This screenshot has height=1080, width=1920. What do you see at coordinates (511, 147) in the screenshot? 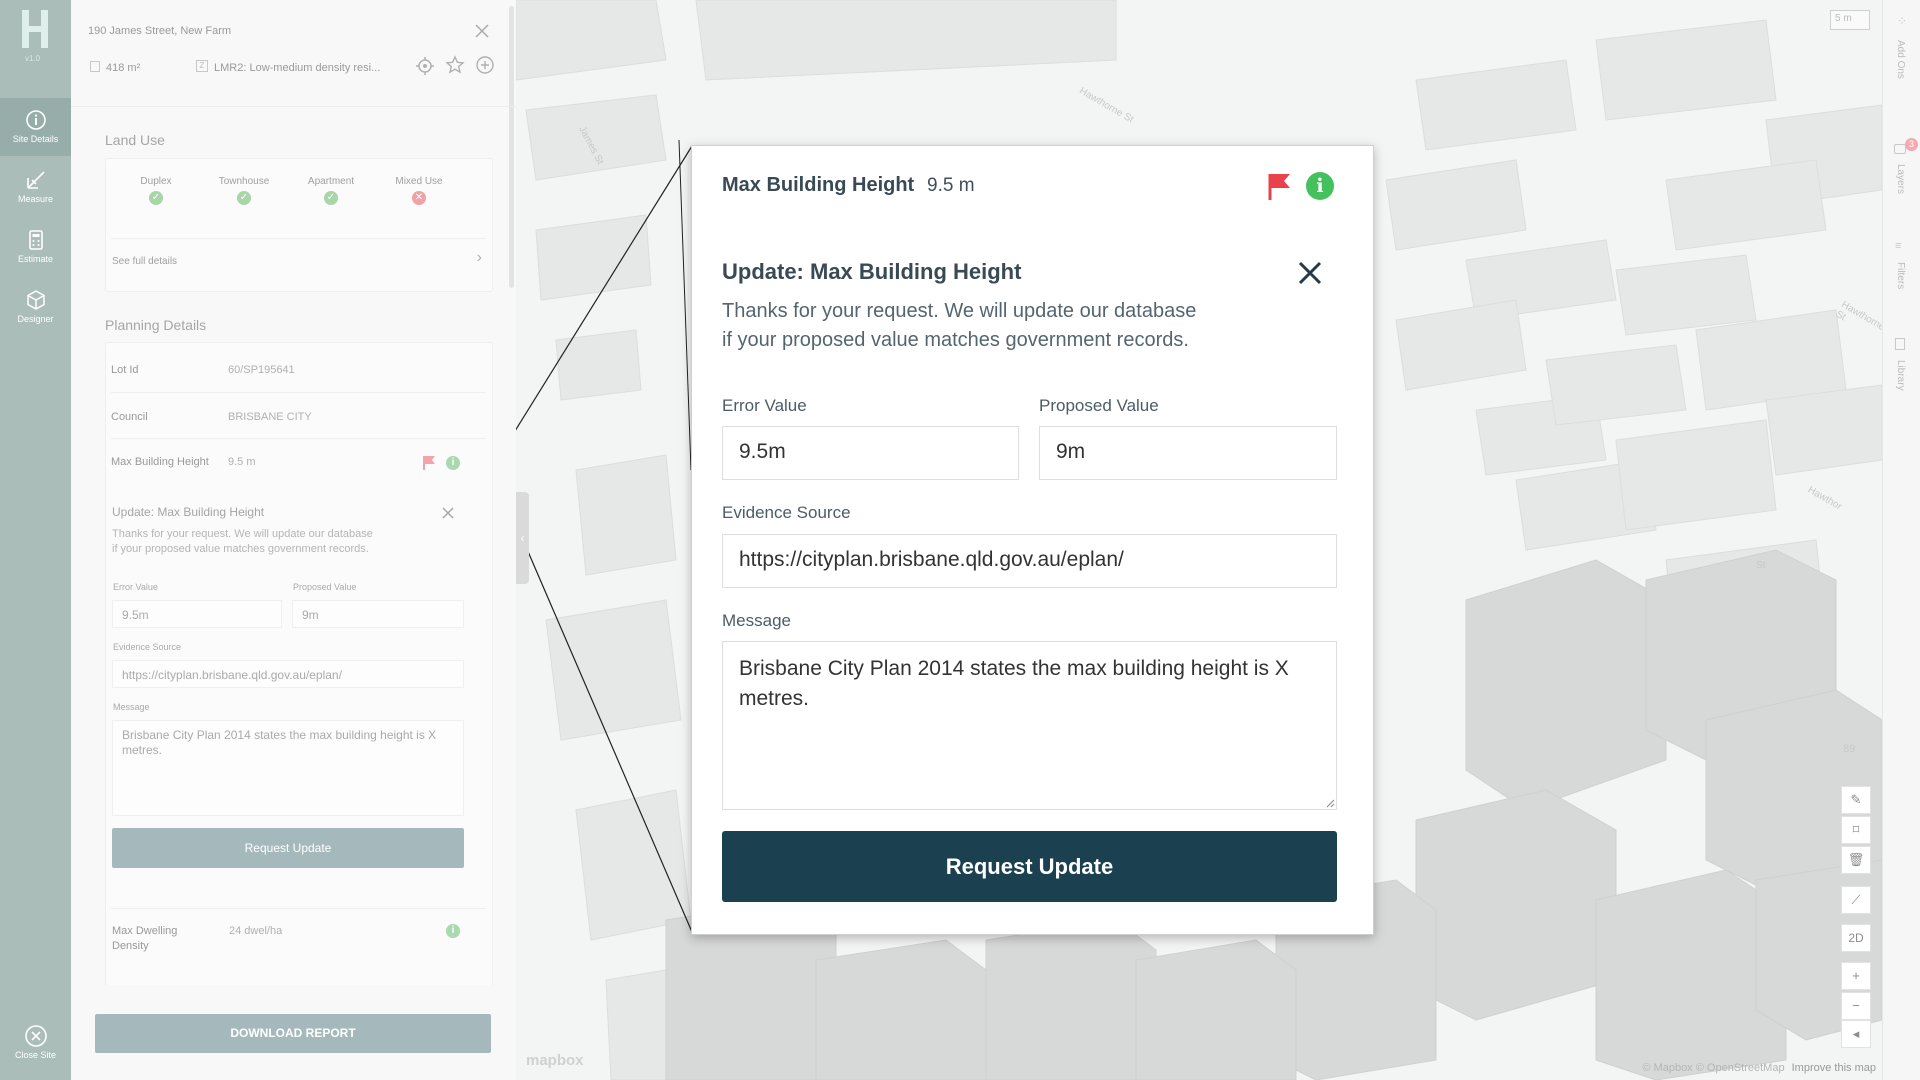
I see `panel-scrollbar` at bounding box center [511, 147].